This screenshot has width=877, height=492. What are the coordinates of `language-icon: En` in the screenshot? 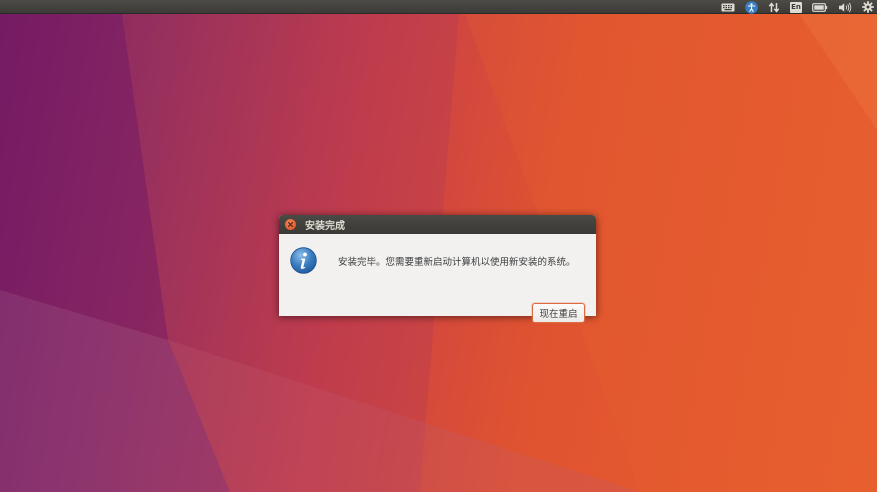 It's located at (796, 7).